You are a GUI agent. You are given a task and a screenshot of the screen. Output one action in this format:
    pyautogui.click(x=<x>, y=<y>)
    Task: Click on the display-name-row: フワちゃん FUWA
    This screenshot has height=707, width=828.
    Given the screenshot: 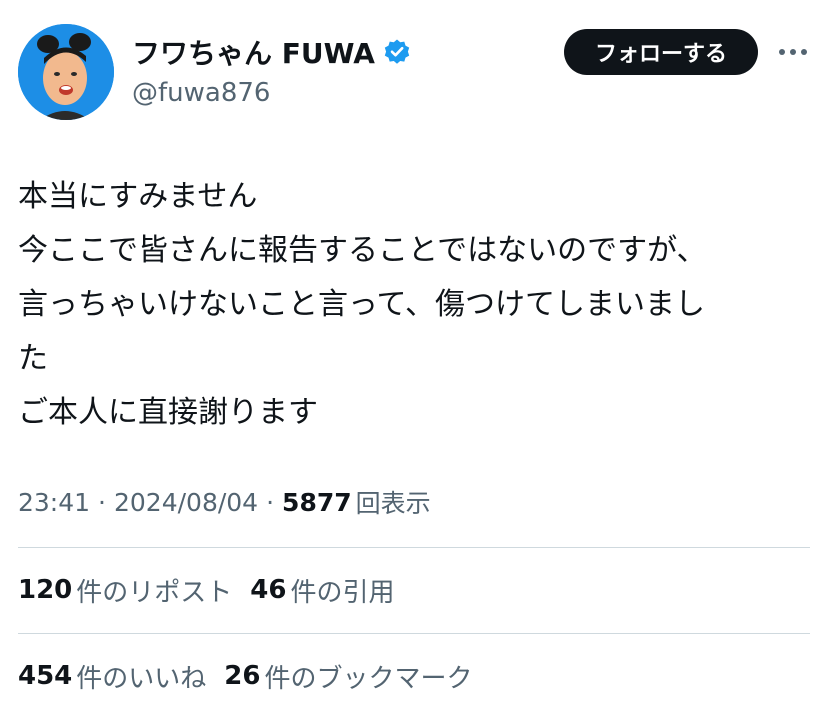 What is the action you would take?
    pyautogui.click(x=271, y=52)
    